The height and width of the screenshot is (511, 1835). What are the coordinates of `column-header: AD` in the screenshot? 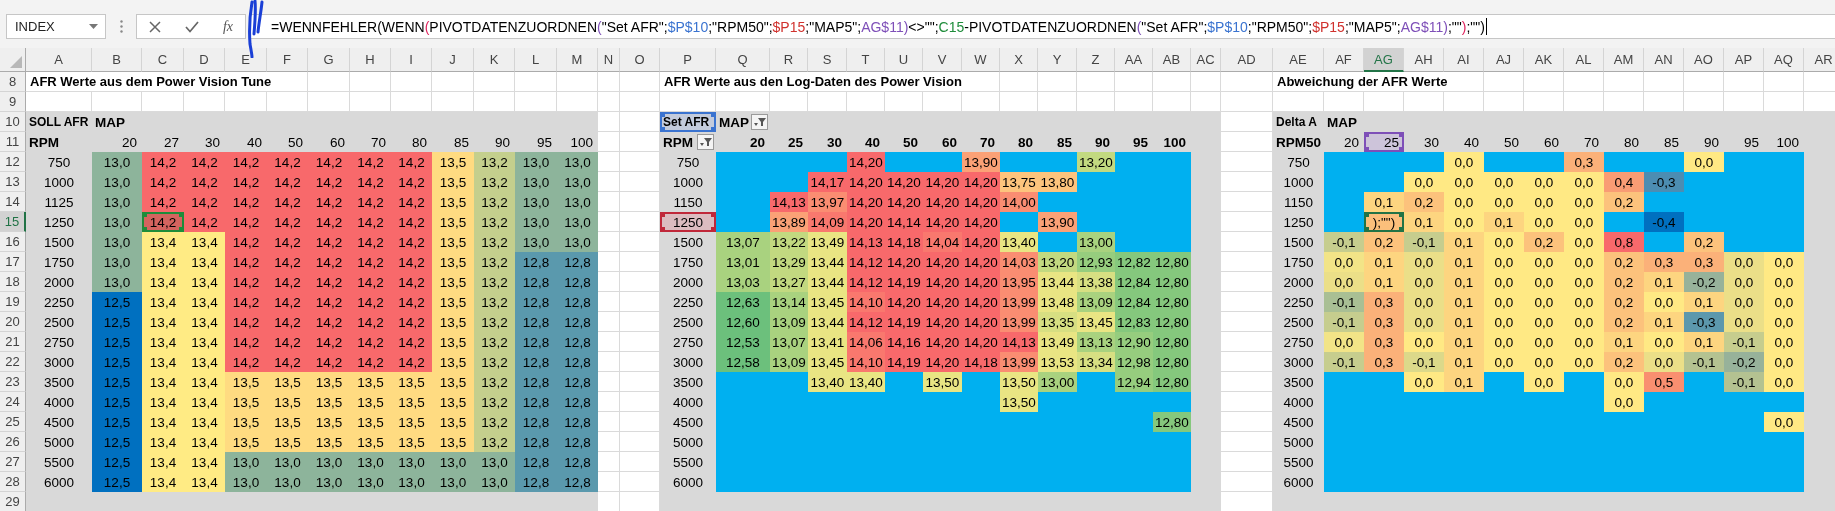 It's located at (1247, 60).